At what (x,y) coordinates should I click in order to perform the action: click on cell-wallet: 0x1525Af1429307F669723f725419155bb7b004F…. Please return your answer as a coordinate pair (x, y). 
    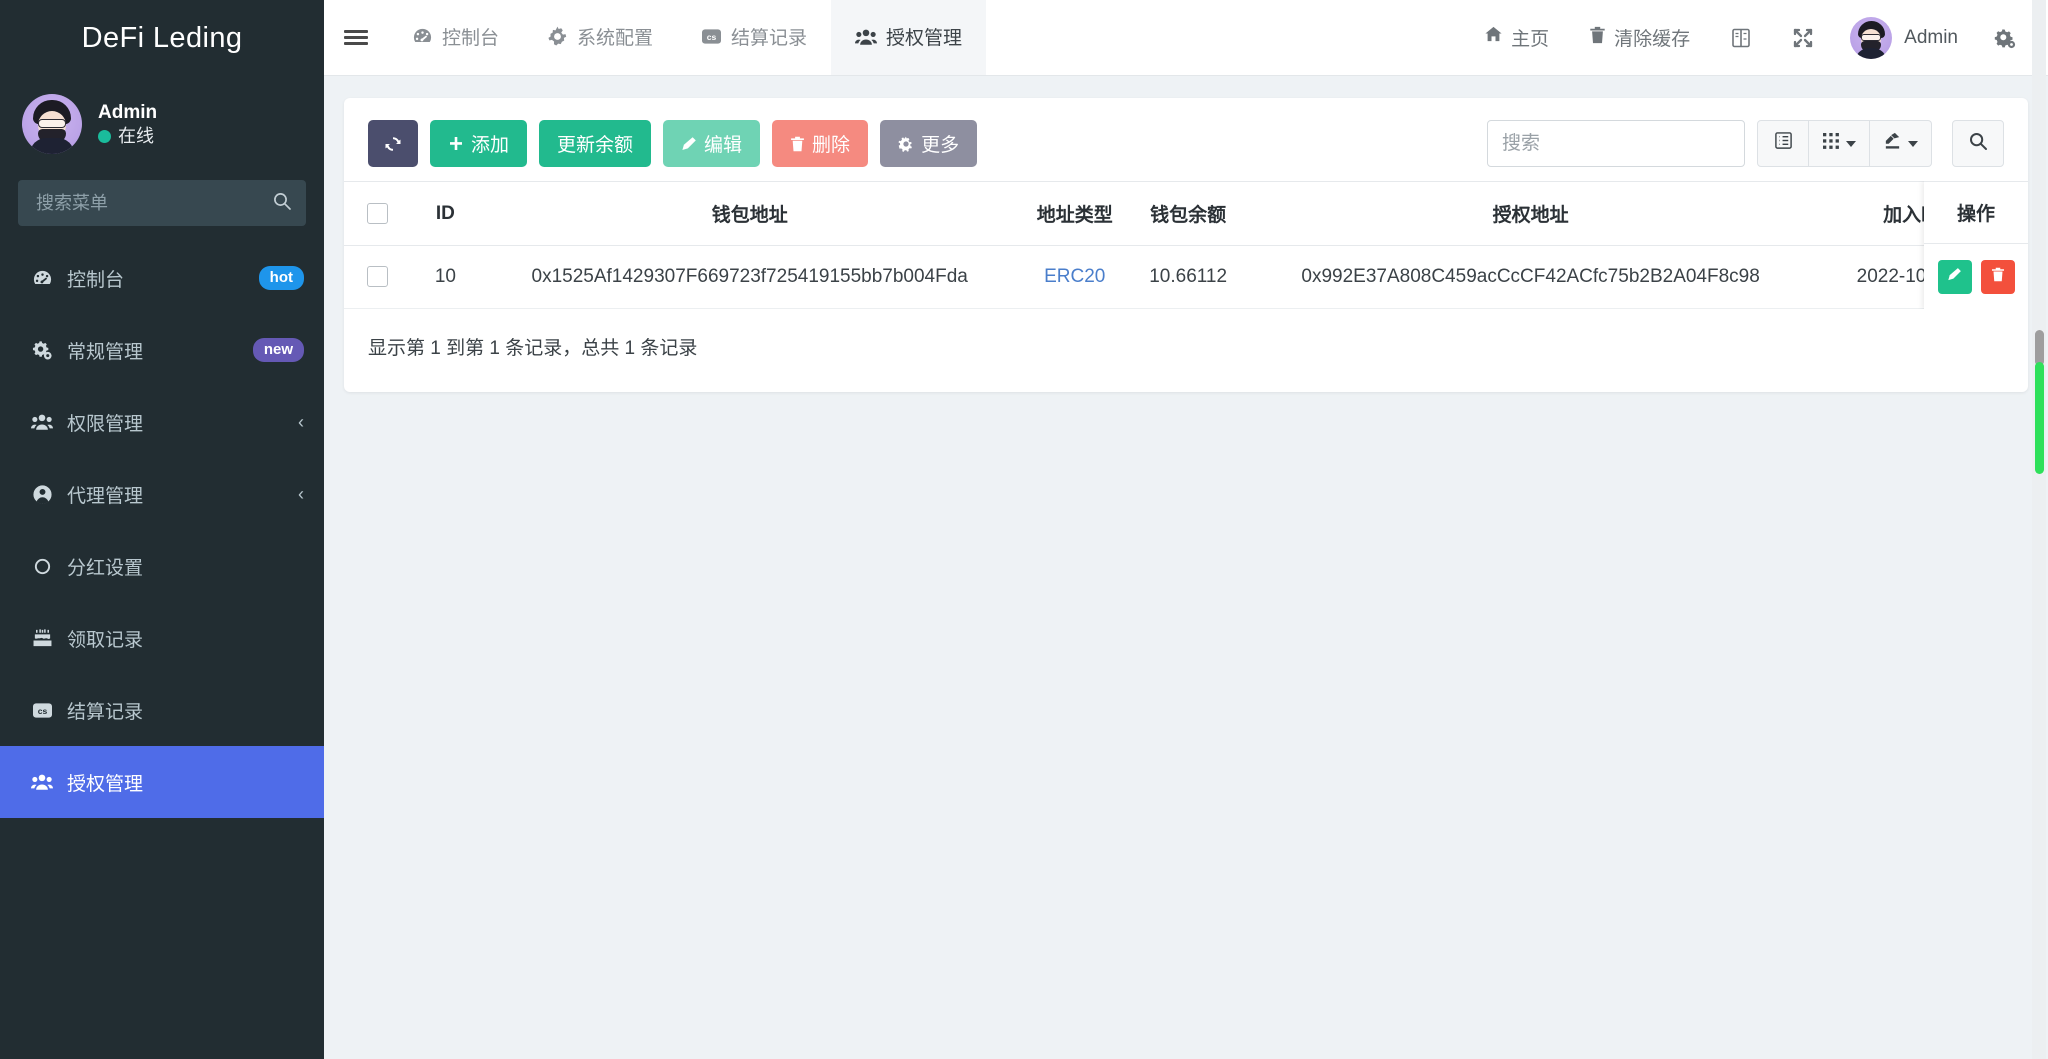
    Looking at the image, I should click on (750, 277).